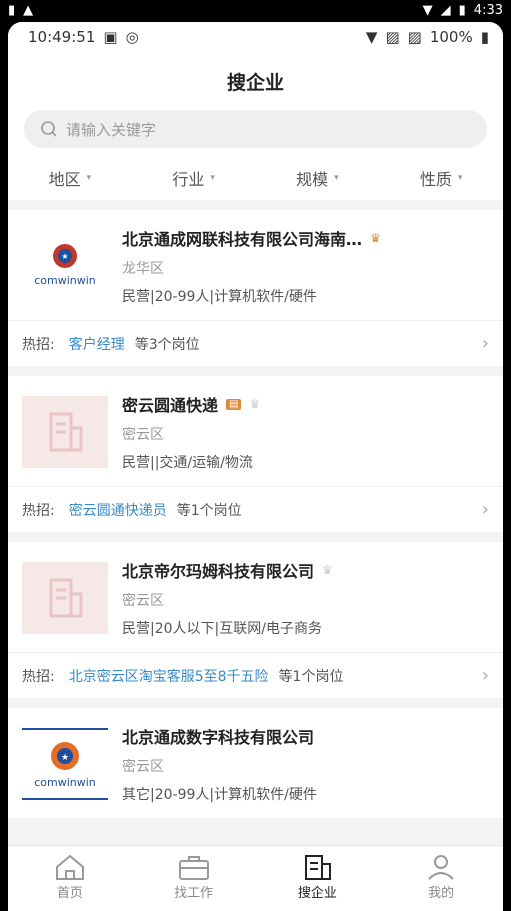  What do you see at coordinates (143, 269) in the screenshot?
I see `company-district: 龙华区` at bounding box center [143, 269].